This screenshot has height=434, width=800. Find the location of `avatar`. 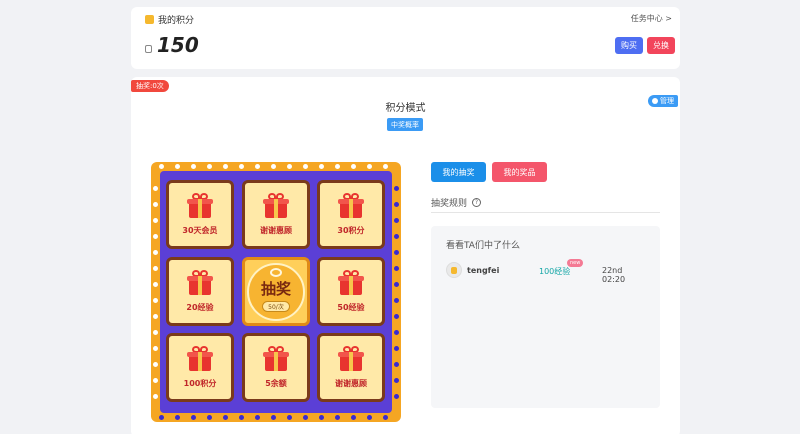

avatar is located at coordinates (454, 270).